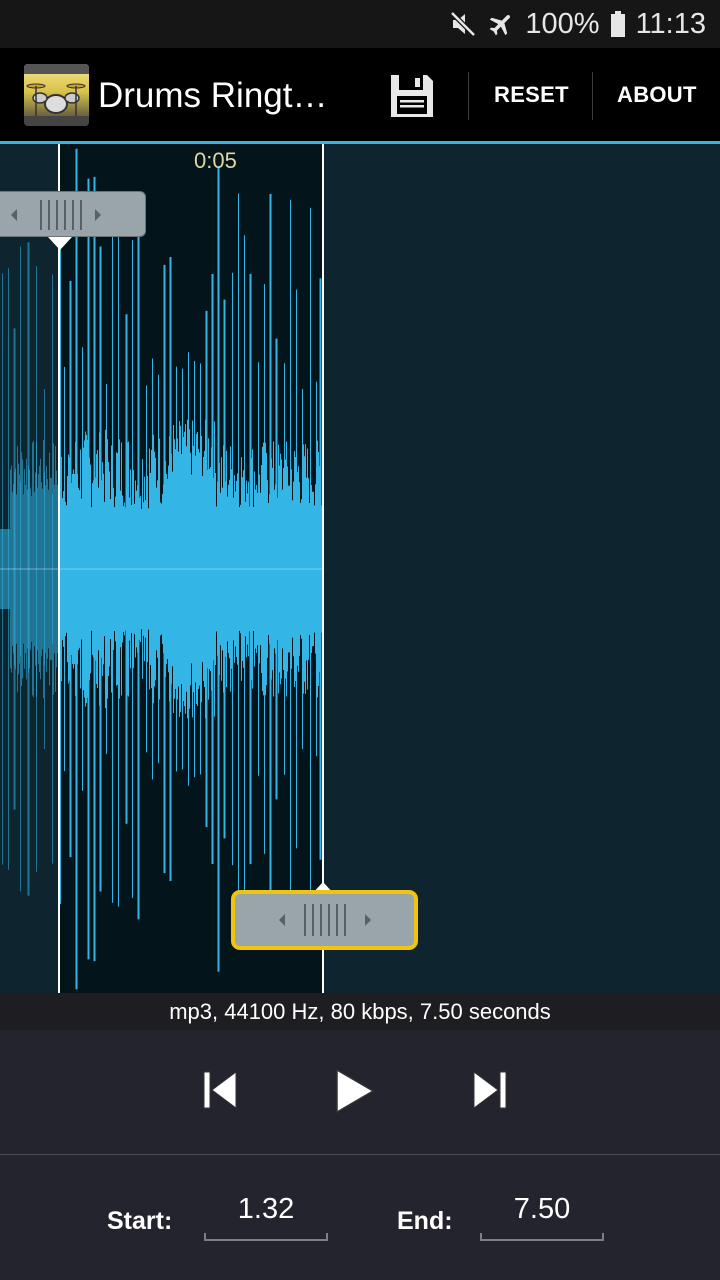  Describe the element at coordinates (531, 95) in the screenshot. I see `reset-button: RESET` at that location.